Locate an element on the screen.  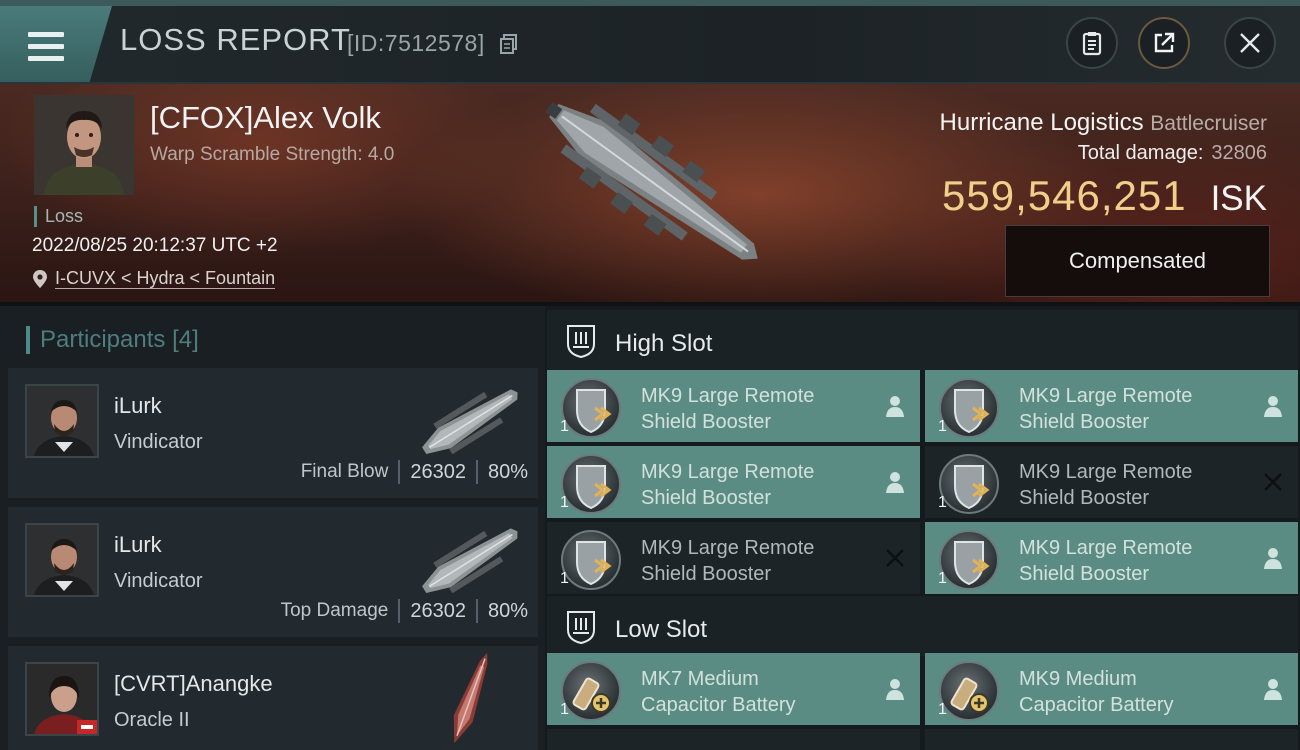
participant-stats: Final Blow 26302 80% is located at coordinates (414, 472).